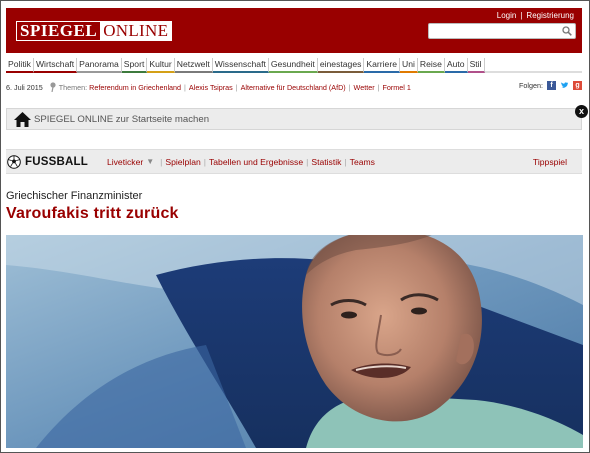 This screenshot has width=590, height=453. I want to click on chevron-down-icon: ▼, so click(150, 161).